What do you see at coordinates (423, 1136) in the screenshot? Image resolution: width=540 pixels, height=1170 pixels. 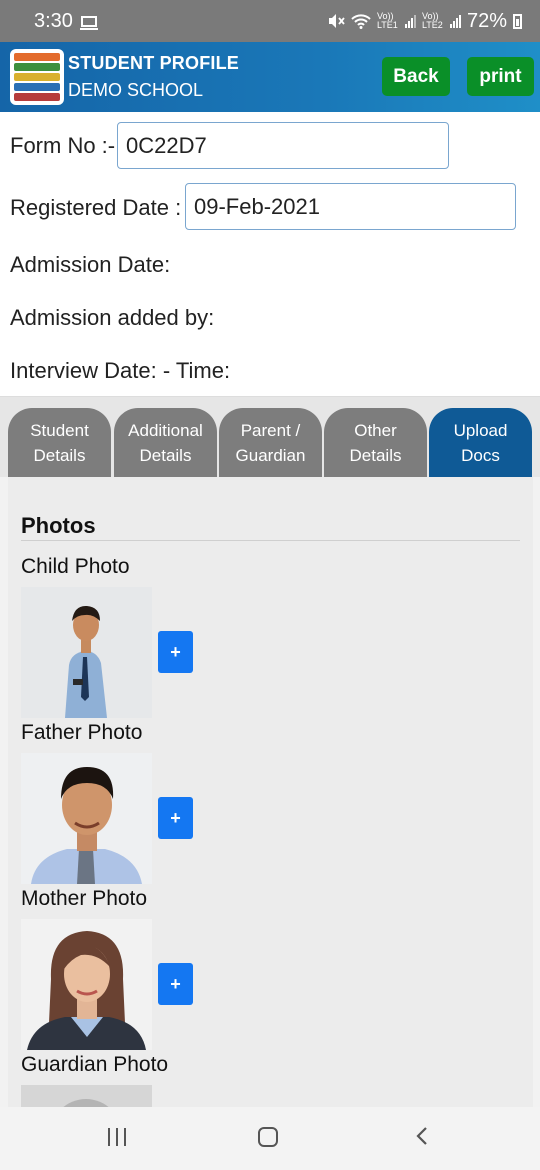 I see `back-nav-icon` at bounding box center [423, 1136].